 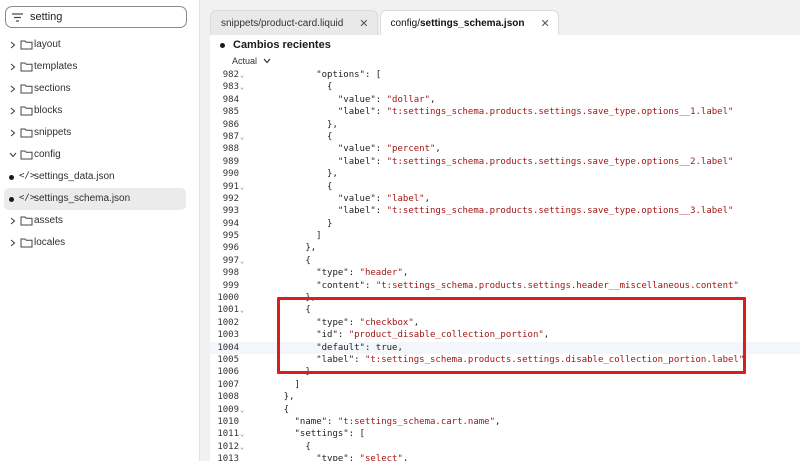 I want to click on line-number: 1005, so click(x=228, y=359).